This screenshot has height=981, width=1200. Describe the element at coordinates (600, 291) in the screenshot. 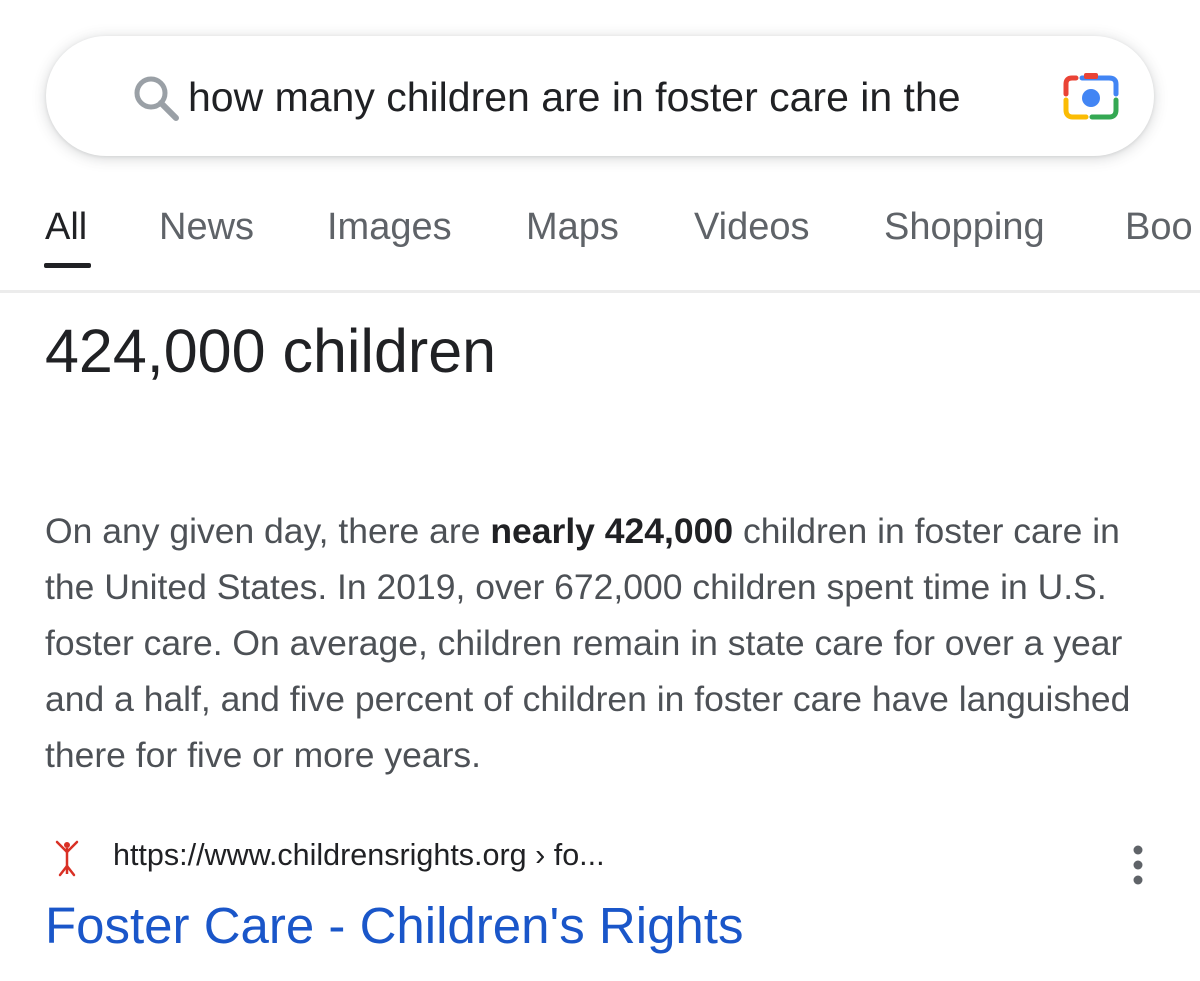

I see `tabs-divider` at that location.